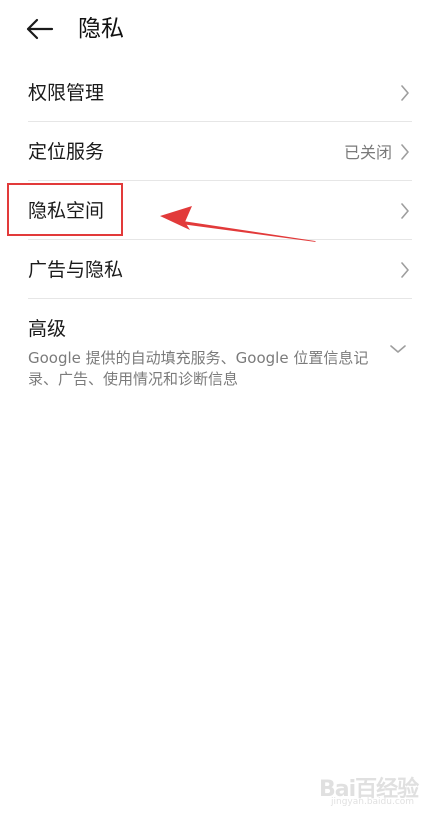 The width and height of the screenshot is (439, 819). Describe the element at coordinates (76, 270) in the screenshot. I see `settings-item-label: 广告与隐私` at that location.